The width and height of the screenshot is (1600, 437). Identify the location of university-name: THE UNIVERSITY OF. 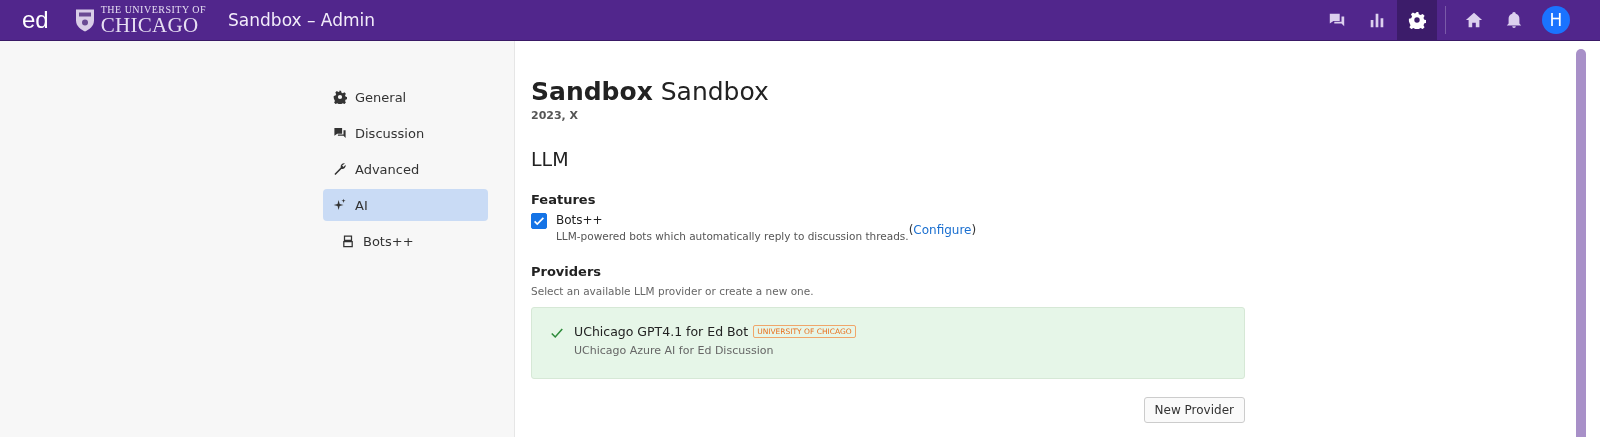
(153, 9).